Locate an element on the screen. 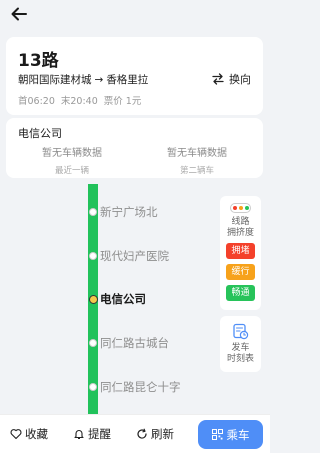 This screenshot has width=320, height=453. congestion-badge-clear: 畅通 is located at coordinates (240, 293).